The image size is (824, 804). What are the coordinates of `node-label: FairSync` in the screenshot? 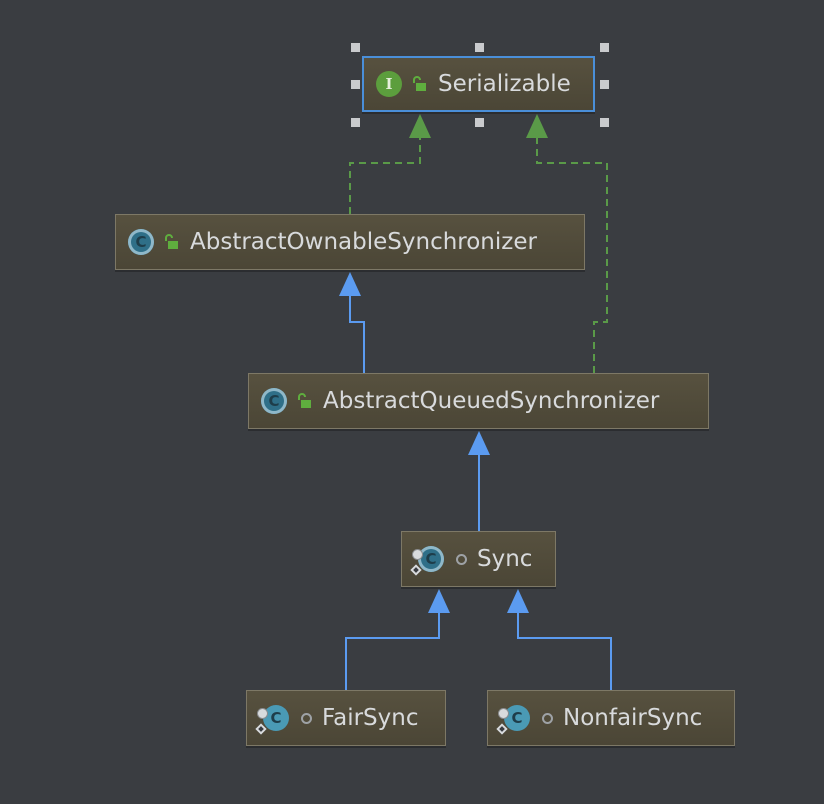 It's located at (370, 718).